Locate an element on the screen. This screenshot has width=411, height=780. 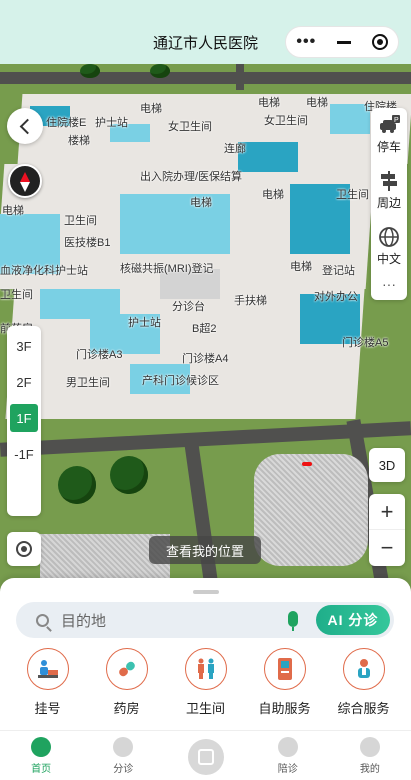
locate-icon is located at coordinates (24, 549).